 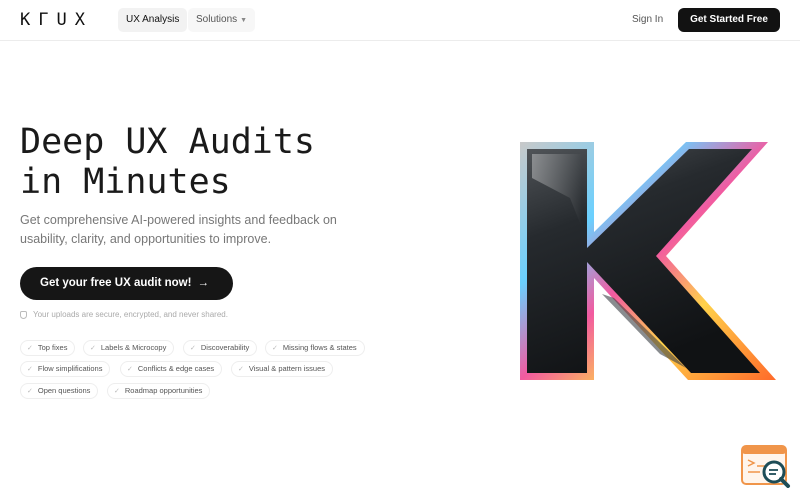 What do you see at coordinates (647, 19) in the screenshot?
I see `sign-in-link: Sign In` at bounding box center [647, 19].